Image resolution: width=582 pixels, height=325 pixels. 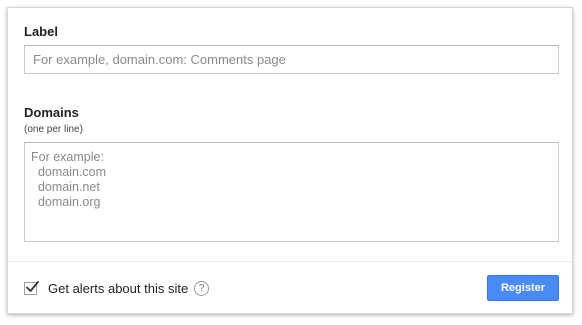 I want to click on alerts-checkbox-label: Get alerts about this site, so click(x=118, y=288).